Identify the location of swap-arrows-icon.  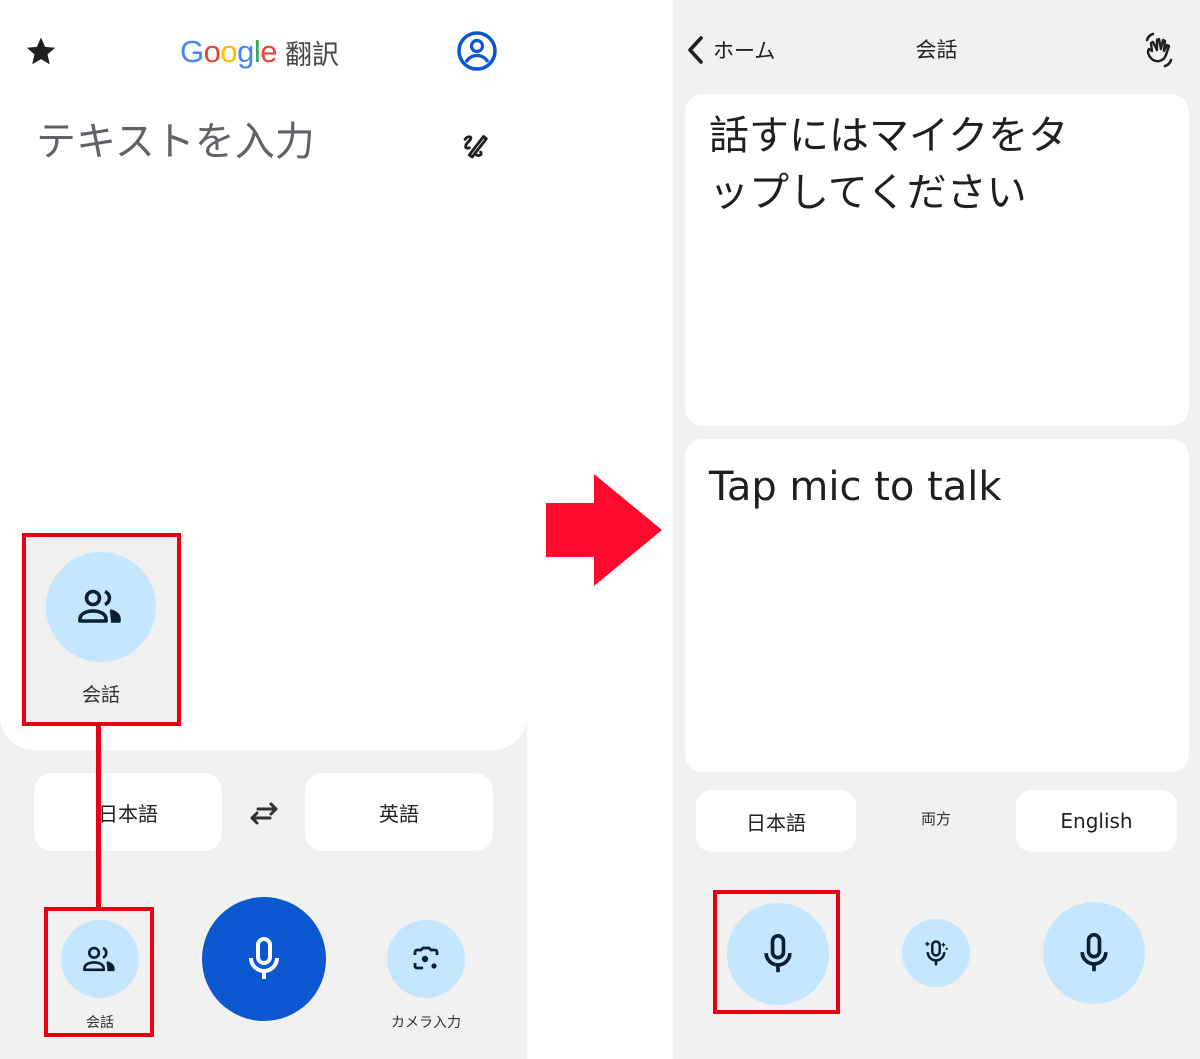
(264, 813).